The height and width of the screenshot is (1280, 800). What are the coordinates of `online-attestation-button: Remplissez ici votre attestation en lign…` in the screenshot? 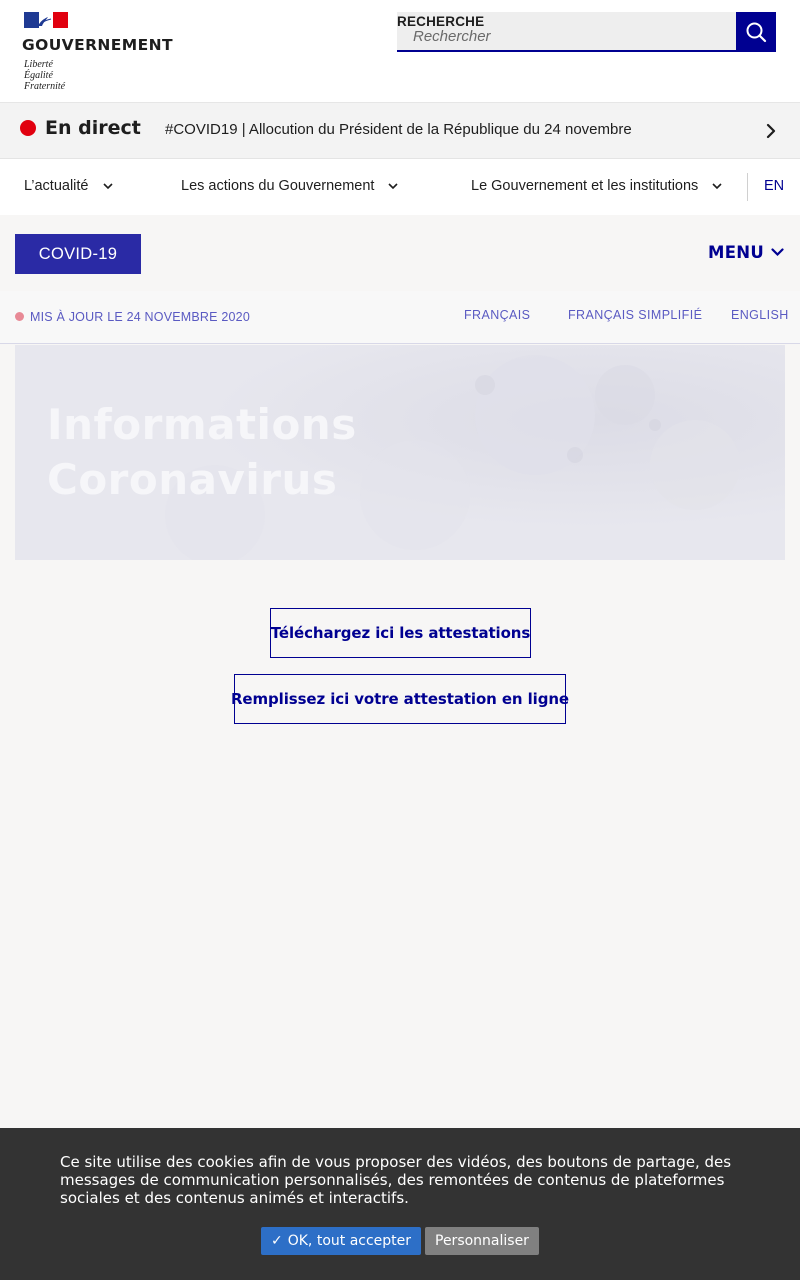 It's located at (400, 699).